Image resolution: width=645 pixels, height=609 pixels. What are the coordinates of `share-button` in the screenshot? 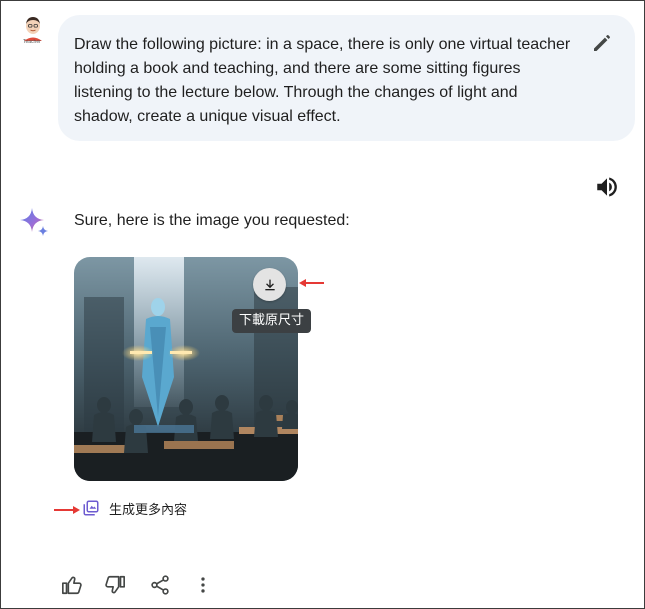 It's located at (160, 585).